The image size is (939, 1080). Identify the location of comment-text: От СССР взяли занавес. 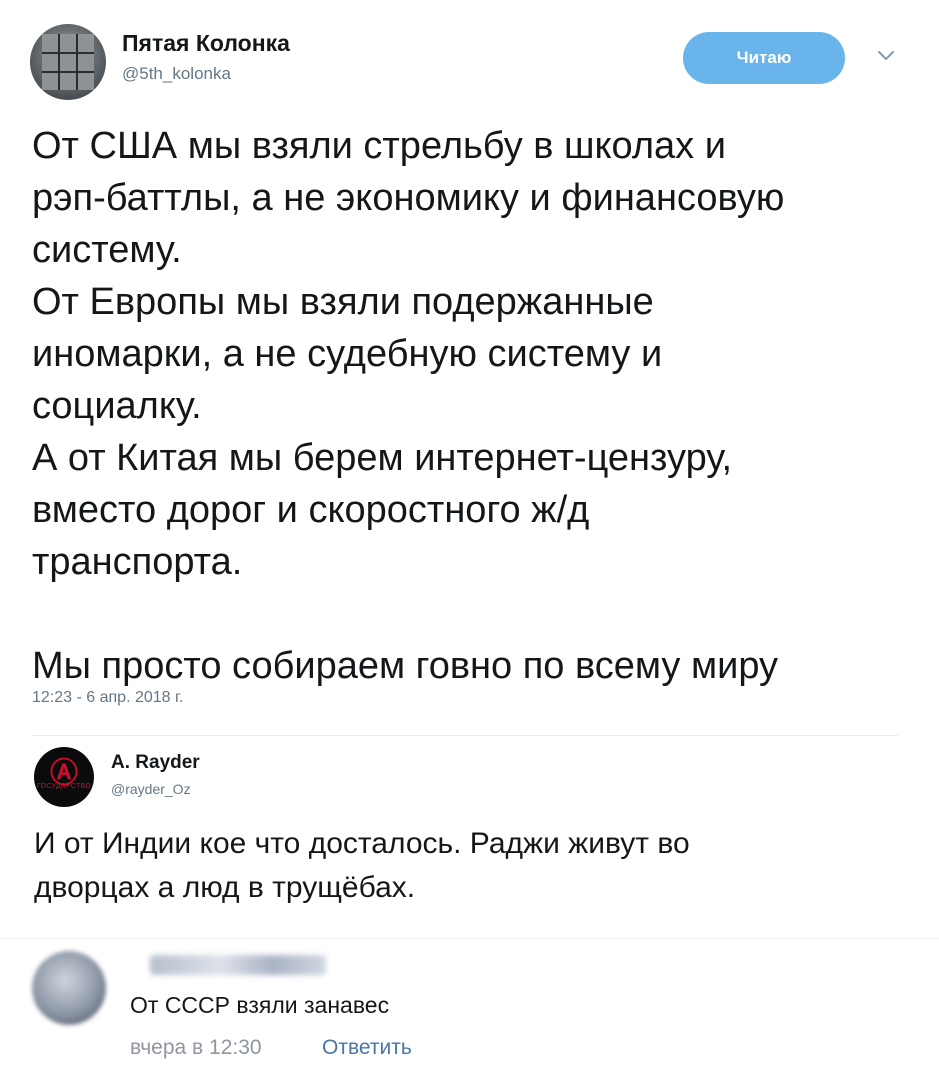
(260, 1005).